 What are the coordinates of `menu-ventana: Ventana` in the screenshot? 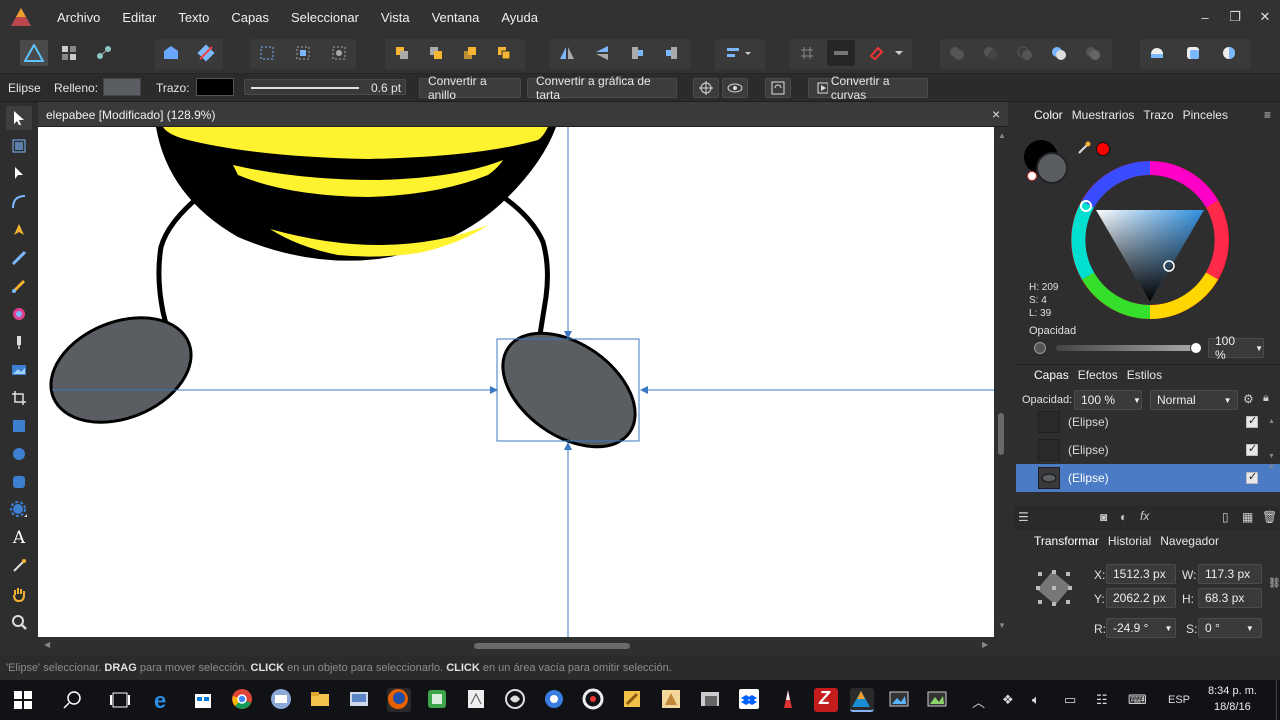 It's located at (456, 17).